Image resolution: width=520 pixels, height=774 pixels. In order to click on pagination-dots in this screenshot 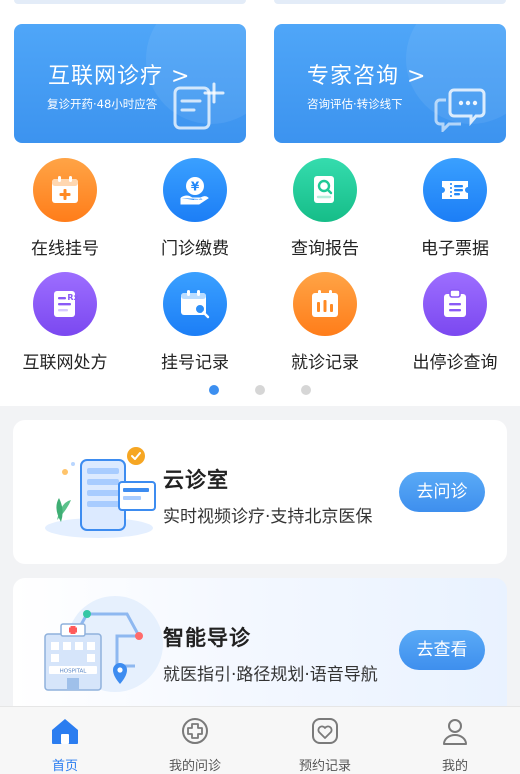, I will do `click(260, 391)`.